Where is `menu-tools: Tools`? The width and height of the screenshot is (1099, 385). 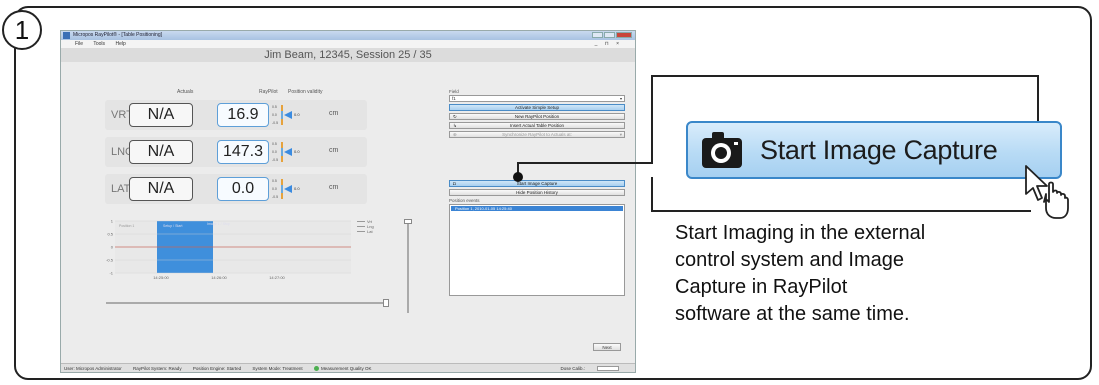
menu-tools: Tools is located at coordinates (99, 44).